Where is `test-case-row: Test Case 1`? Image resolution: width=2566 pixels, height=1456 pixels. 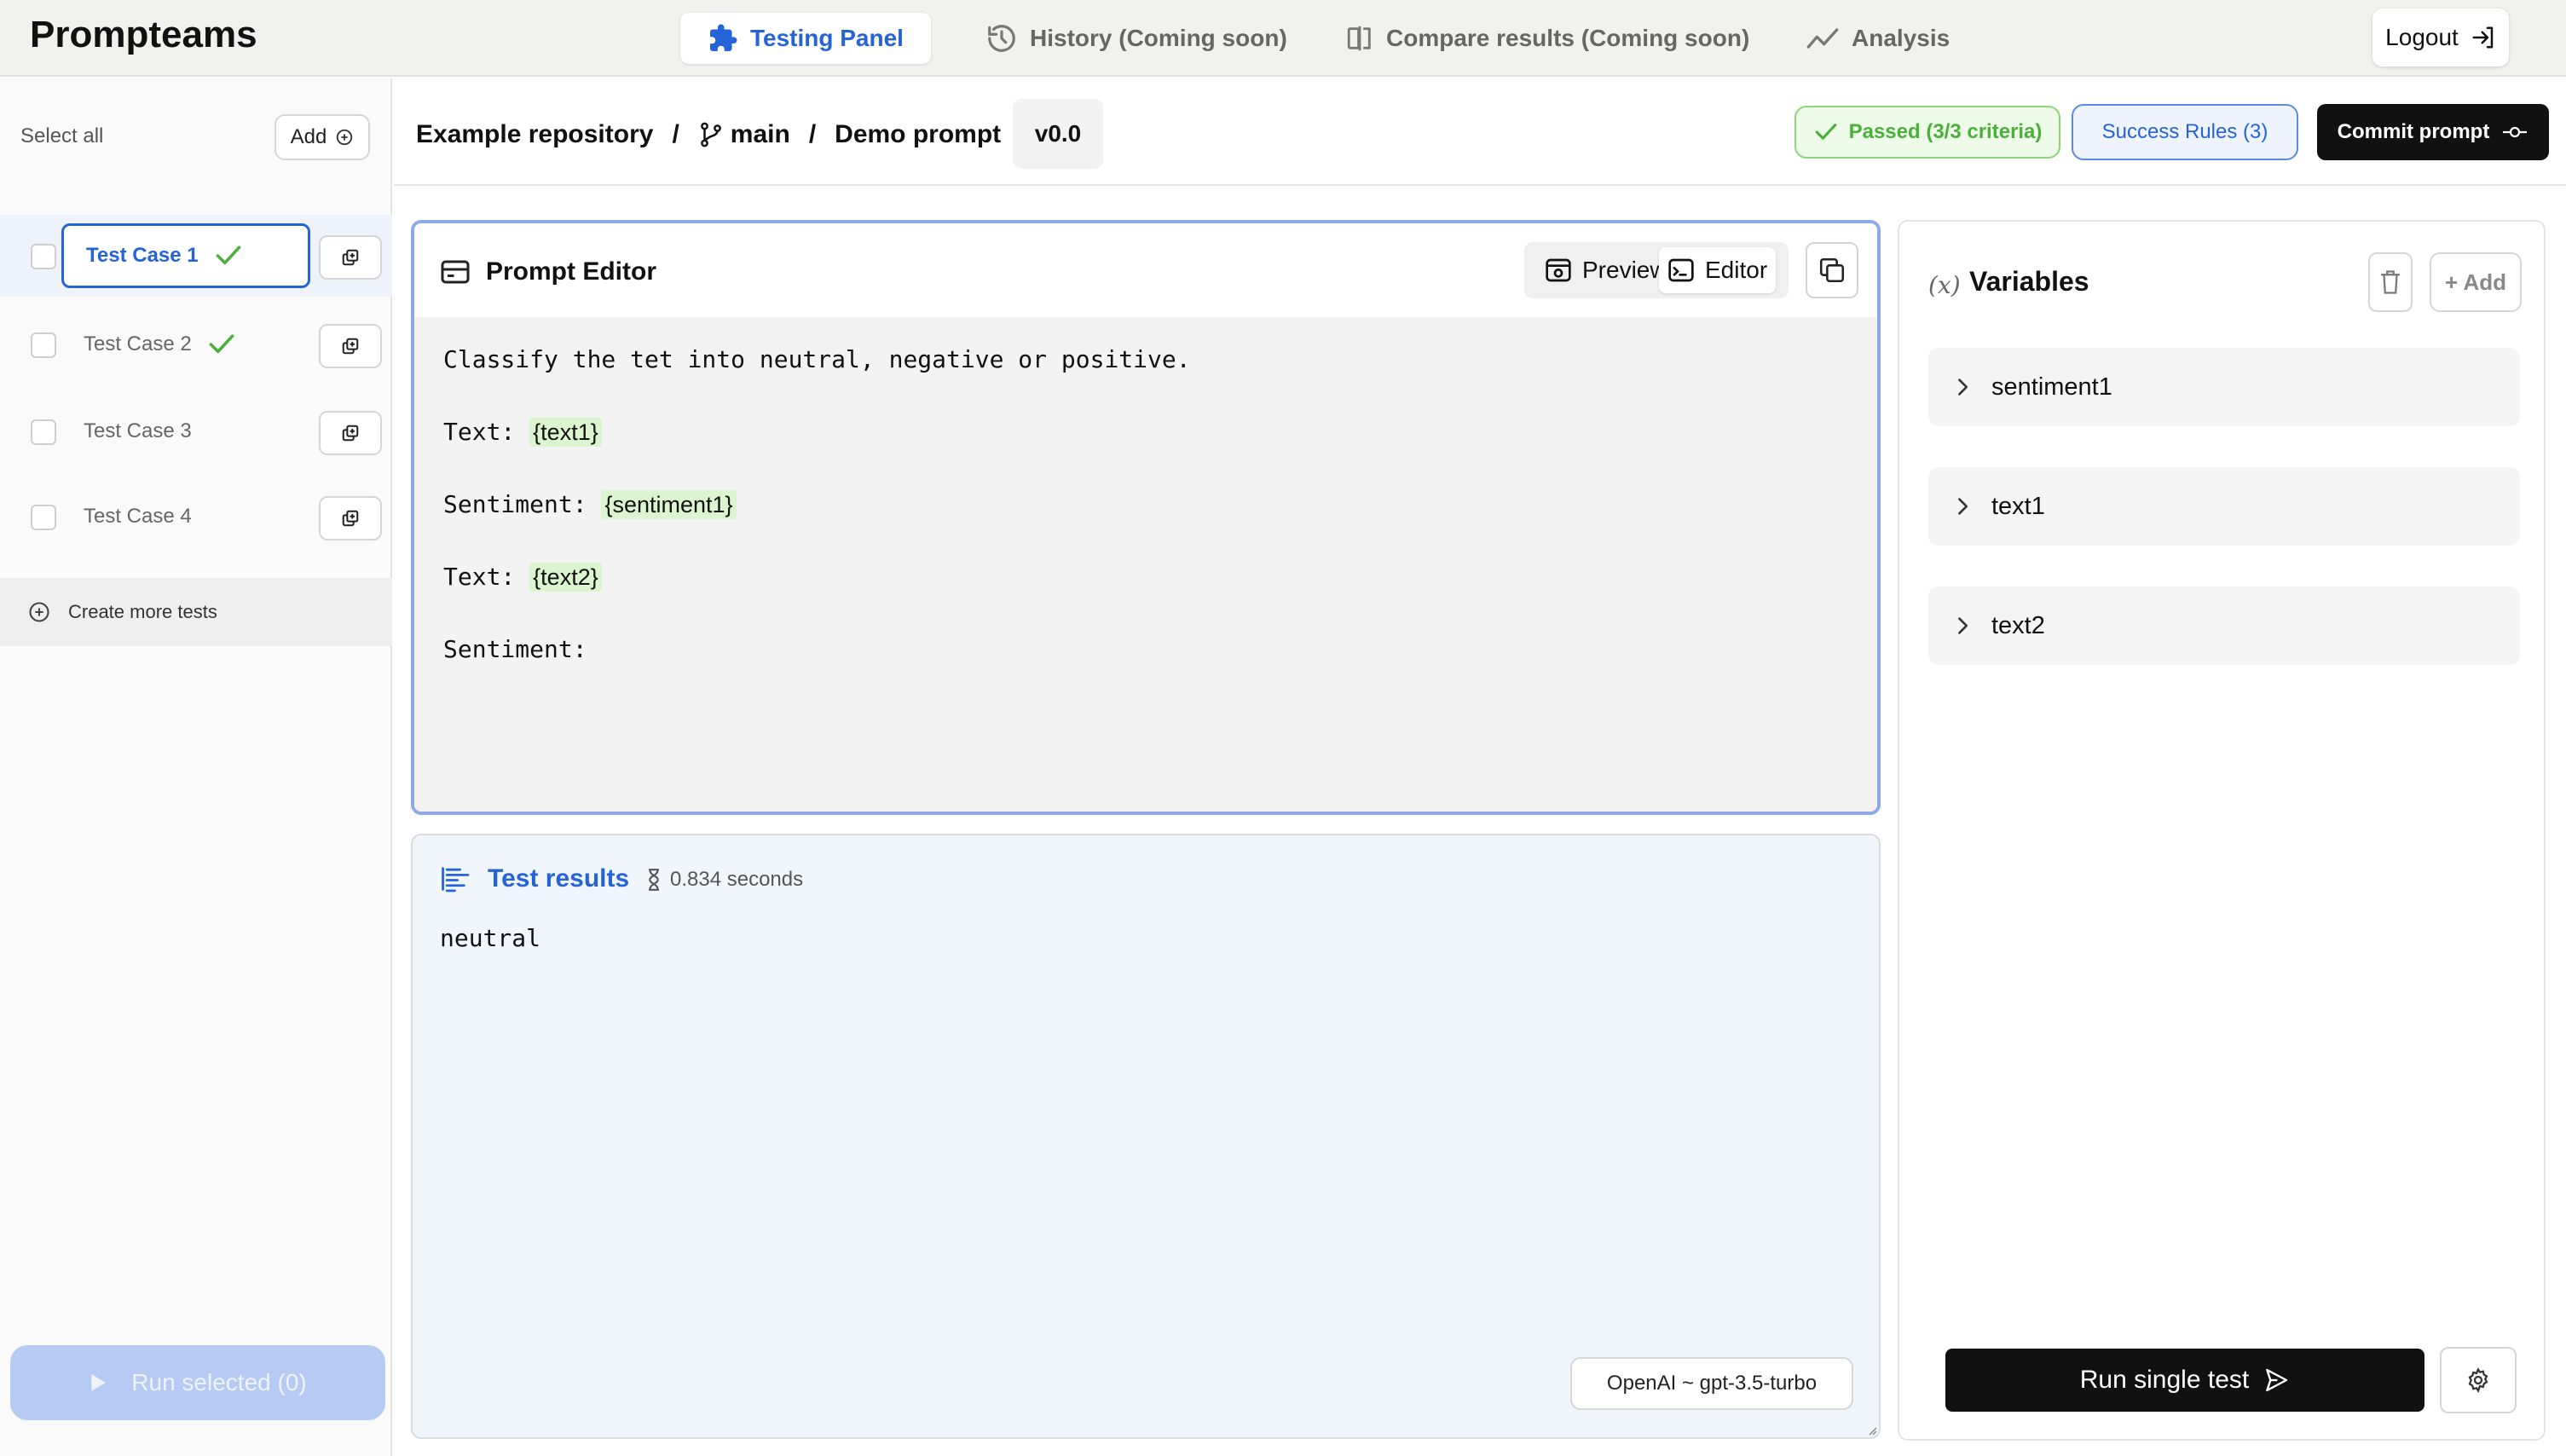
test-case-row: Test Case 1 is located at coordinates (196, 256).